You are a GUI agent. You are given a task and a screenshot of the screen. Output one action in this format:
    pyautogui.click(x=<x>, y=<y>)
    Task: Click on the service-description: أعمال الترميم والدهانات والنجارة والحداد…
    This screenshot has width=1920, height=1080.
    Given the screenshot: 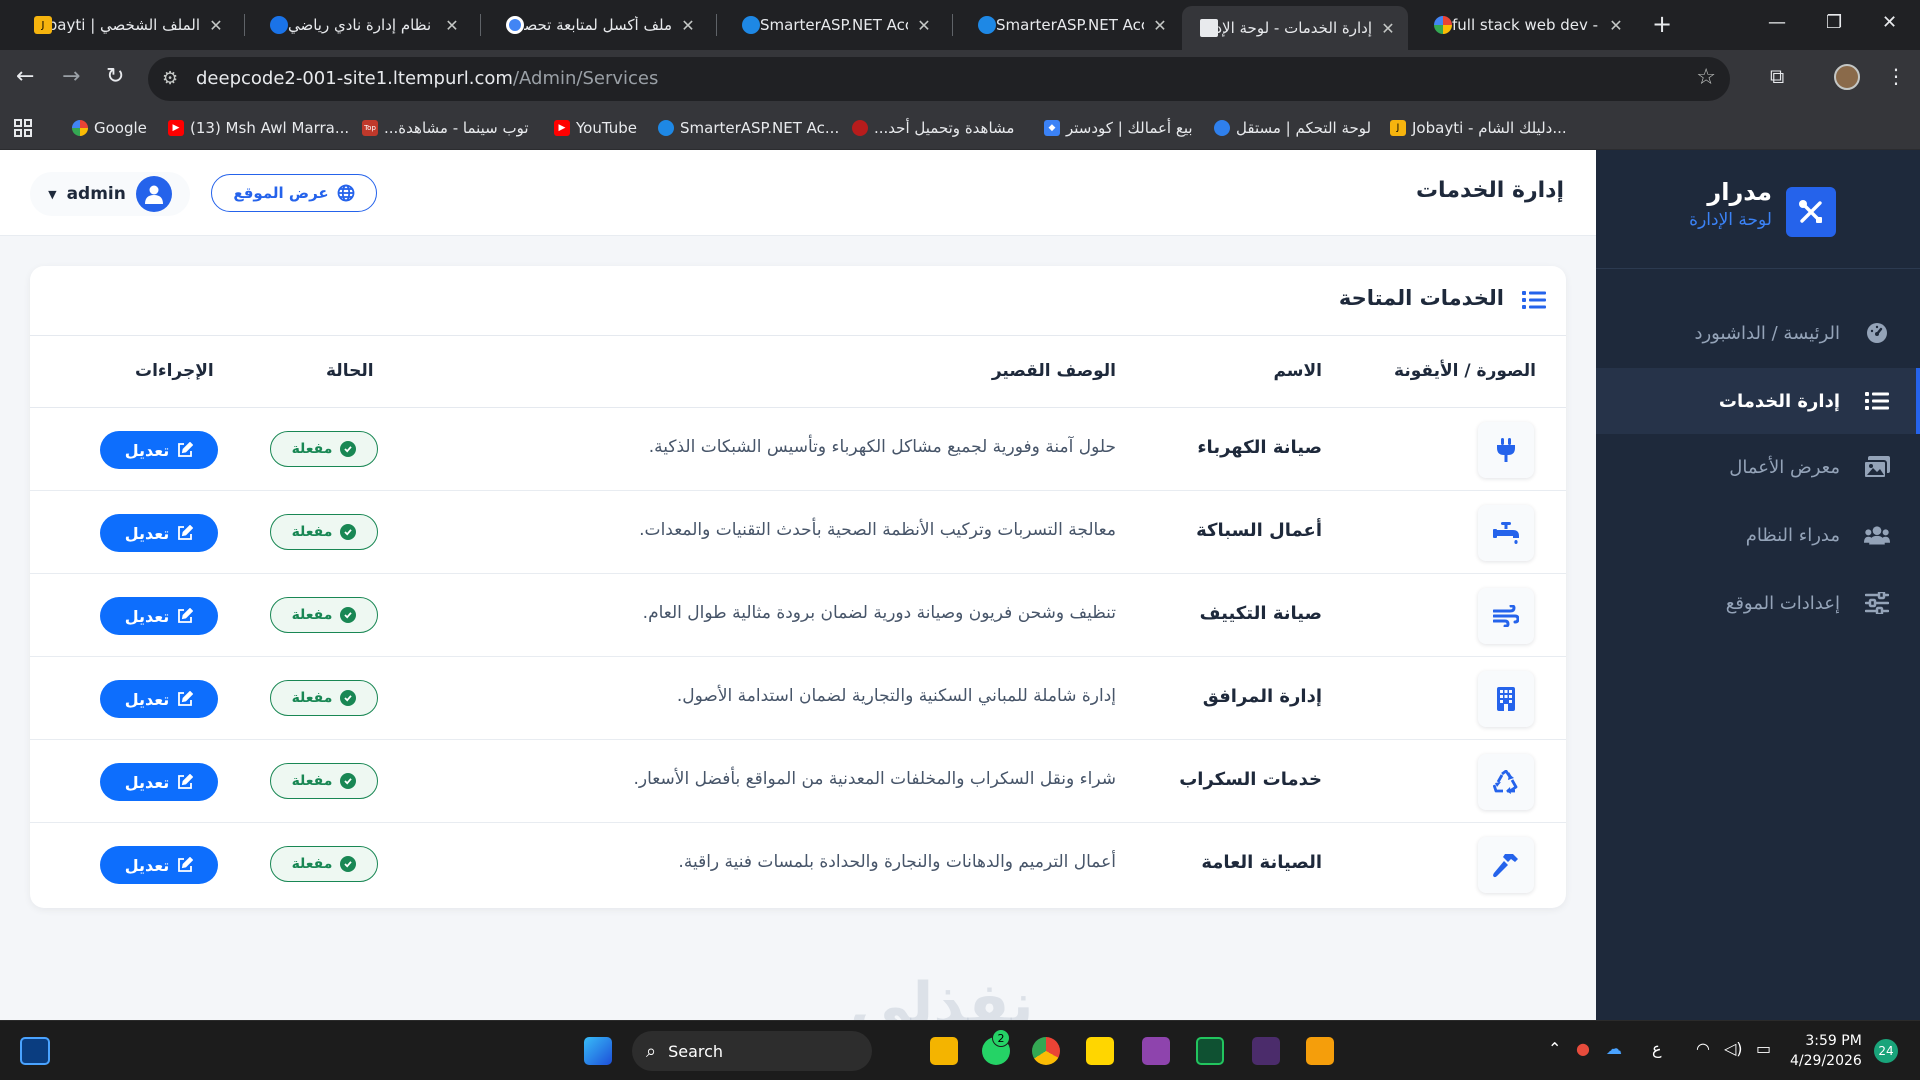 What is the action you would take?
    pyautogui.click(x=897, y=862)
    